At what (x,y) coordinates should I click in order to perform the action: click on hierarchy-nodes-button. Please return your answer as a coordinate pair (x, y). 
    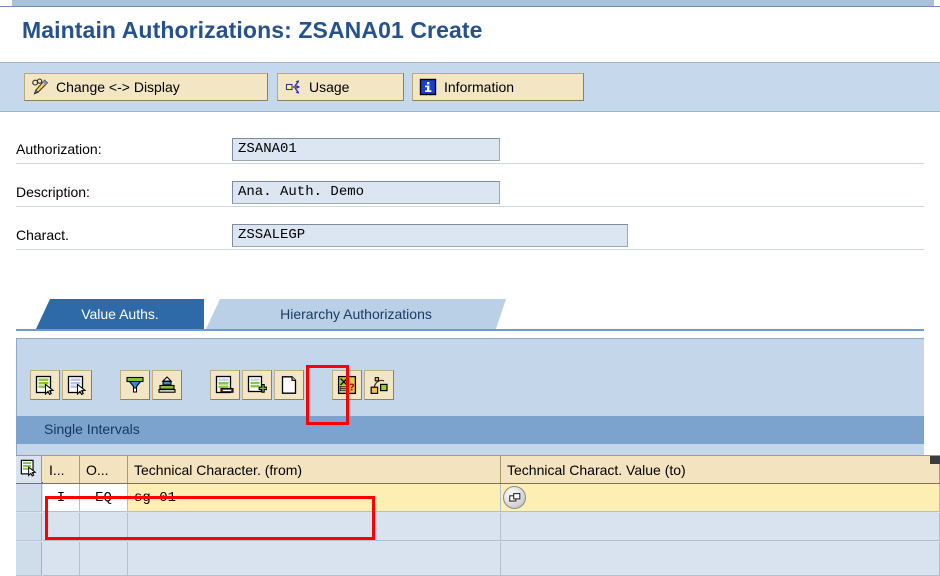
    Looking at the image, I should click on (379, 385).